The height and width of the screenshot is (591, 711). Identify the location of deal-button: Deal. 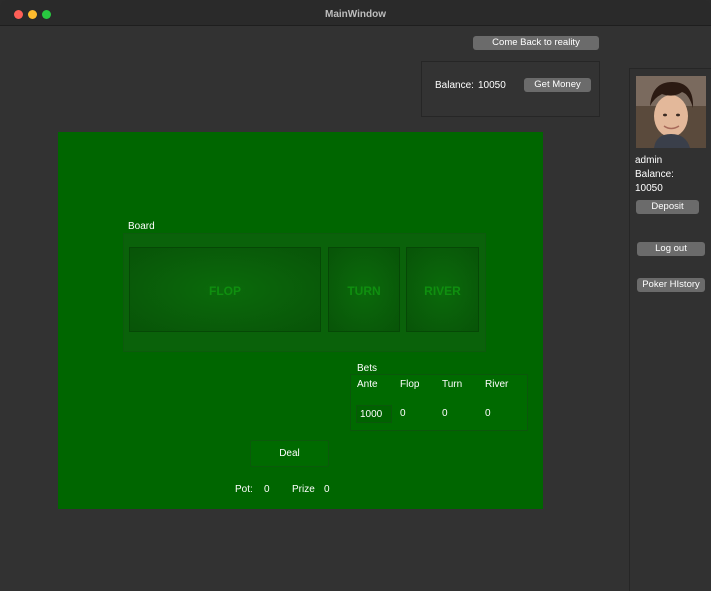
(289, 453).